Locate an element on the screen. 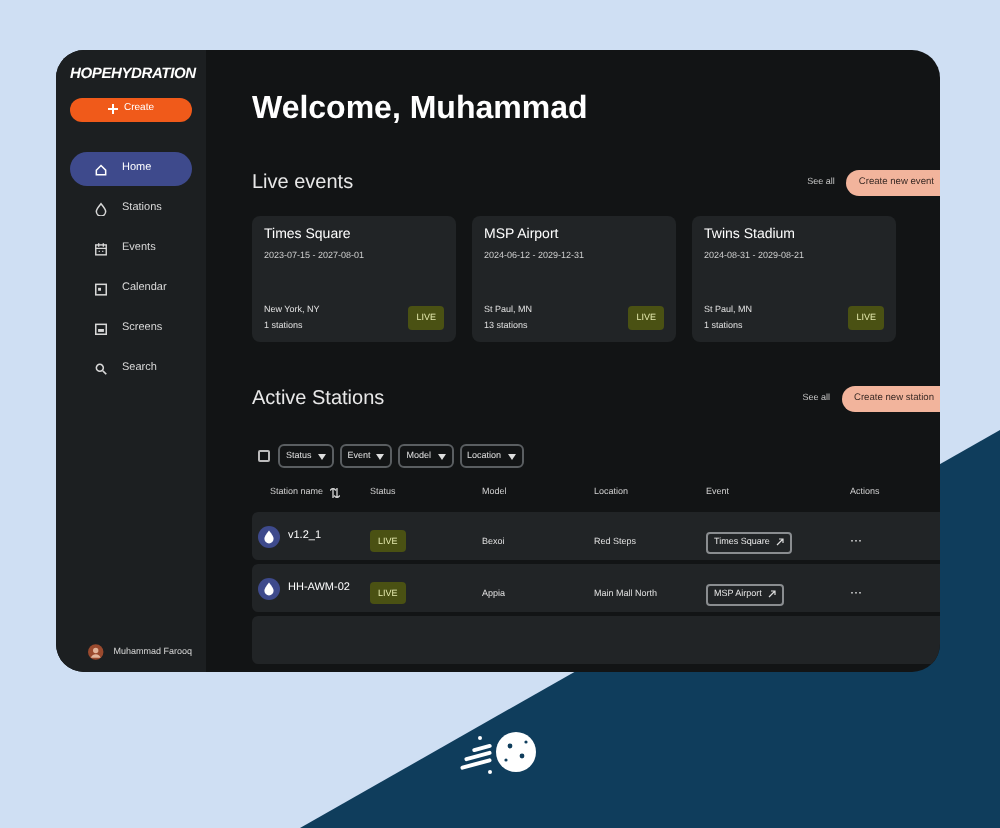 The image size is (1000, 828). calendar-grid-icon is located at coordinates (101, 248).